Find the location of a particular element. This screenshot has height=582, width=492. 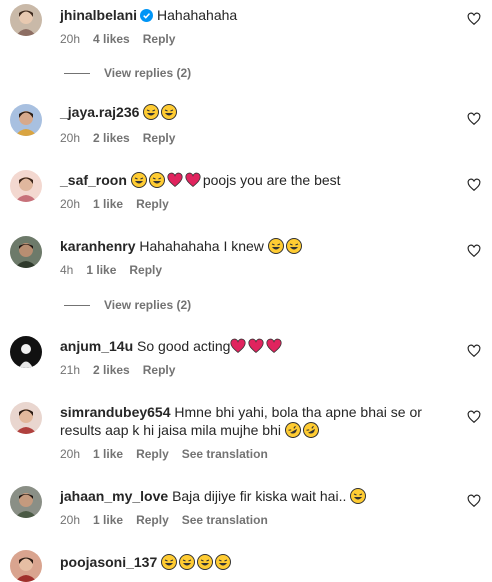

comment-text-continued: results aap k hi jaisa mila mujhe bhi is located at coordinates (190, 430).